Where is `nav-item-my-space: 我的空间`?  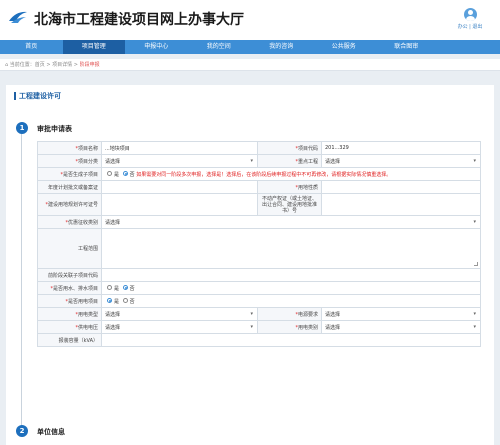
nav-item-my-space: 我的空间 is located at coordinates (219, 47).